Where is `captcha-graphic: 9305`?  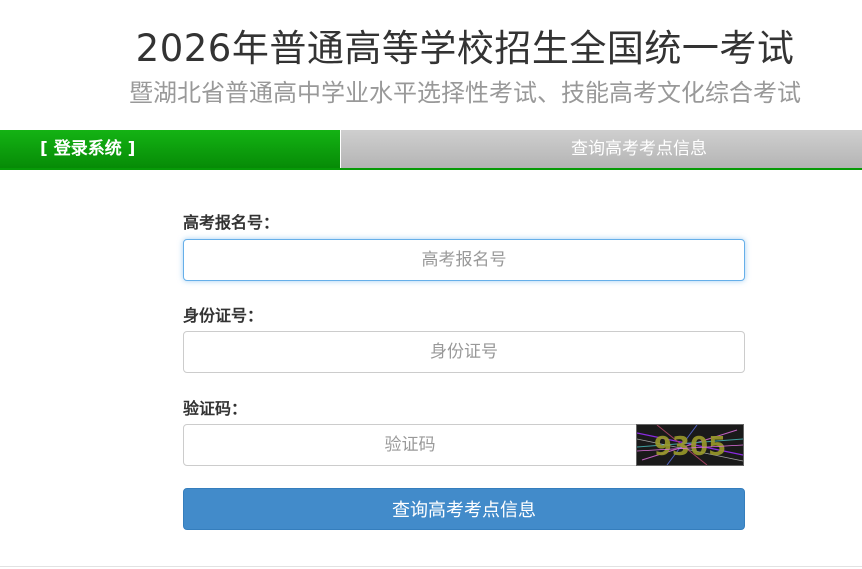
captcha-graphic: 9305 is located at coordinates (690, 445).